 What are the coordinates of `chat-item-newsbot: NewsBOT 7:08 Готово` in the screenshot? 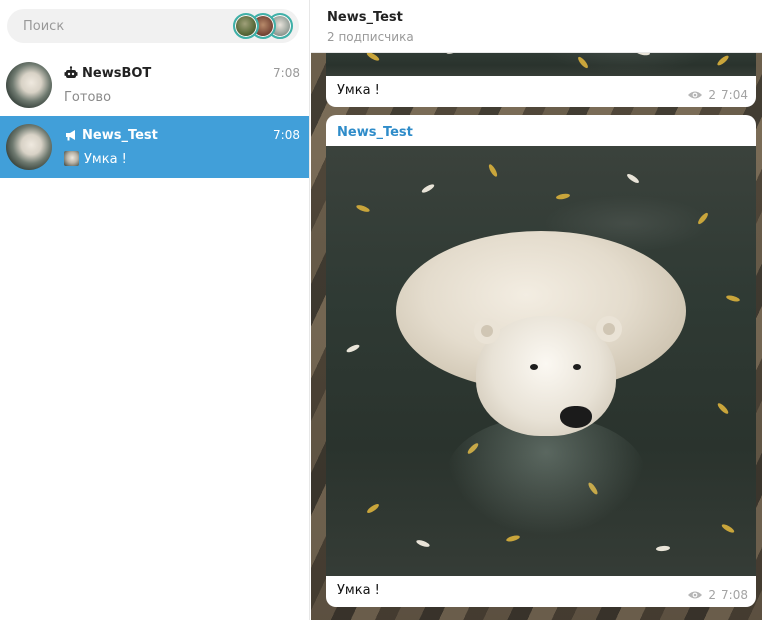 It's located at (154, 85).